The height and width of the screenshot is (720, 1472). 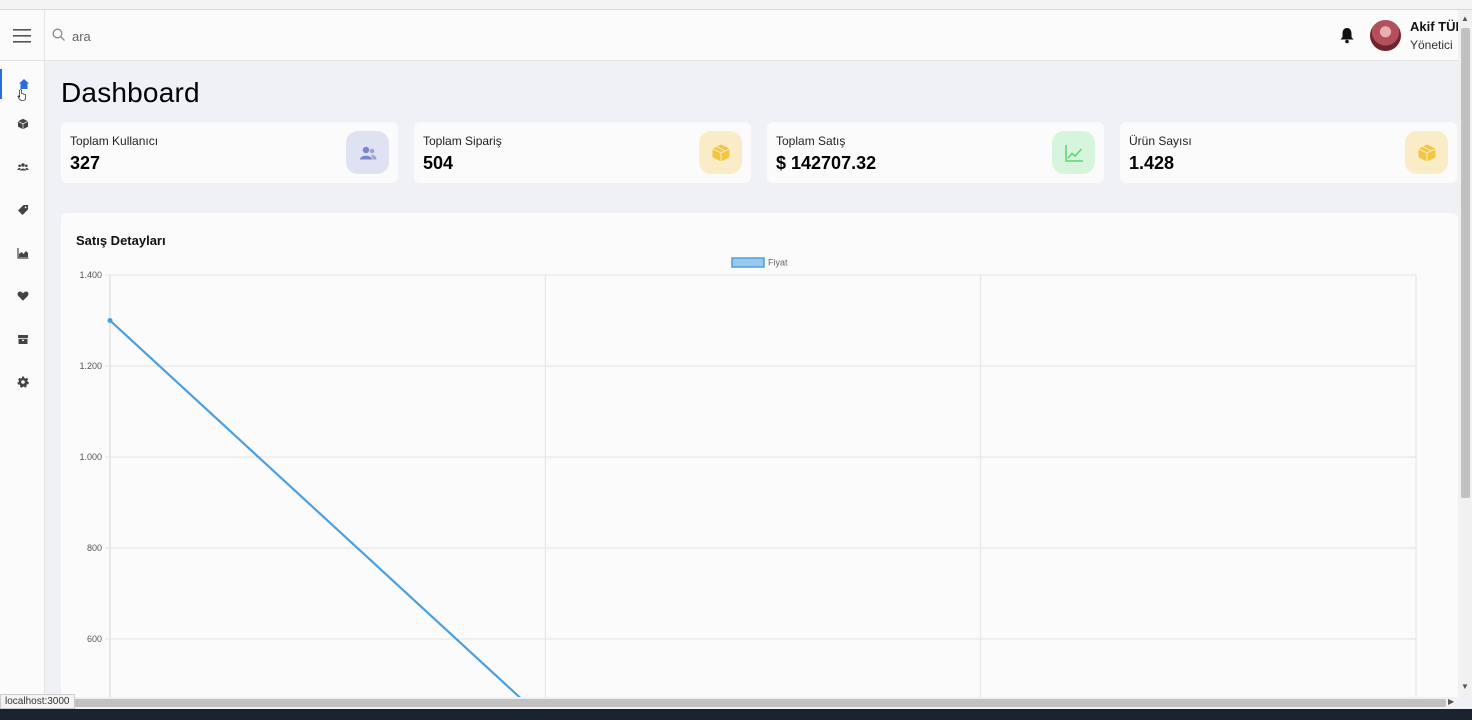 I want to click on store-icon, so click(x=22, y=339).